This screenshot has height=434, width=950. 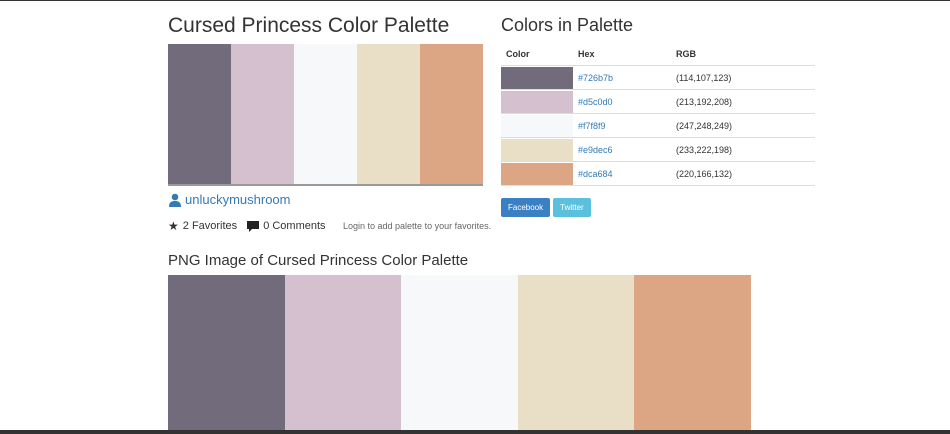 What do you see at coordinates (417, 226) in the screenshot?
I see `login-note: Login to add palette to your favorites.` at bounding box center [417, 226].